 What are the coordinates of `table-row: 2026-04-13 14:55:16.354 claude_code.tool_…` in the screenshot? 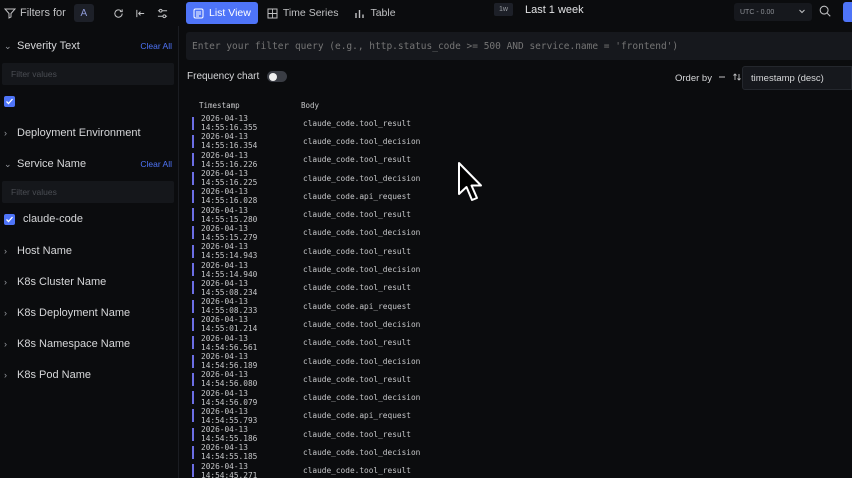 It's located at (492, 141).